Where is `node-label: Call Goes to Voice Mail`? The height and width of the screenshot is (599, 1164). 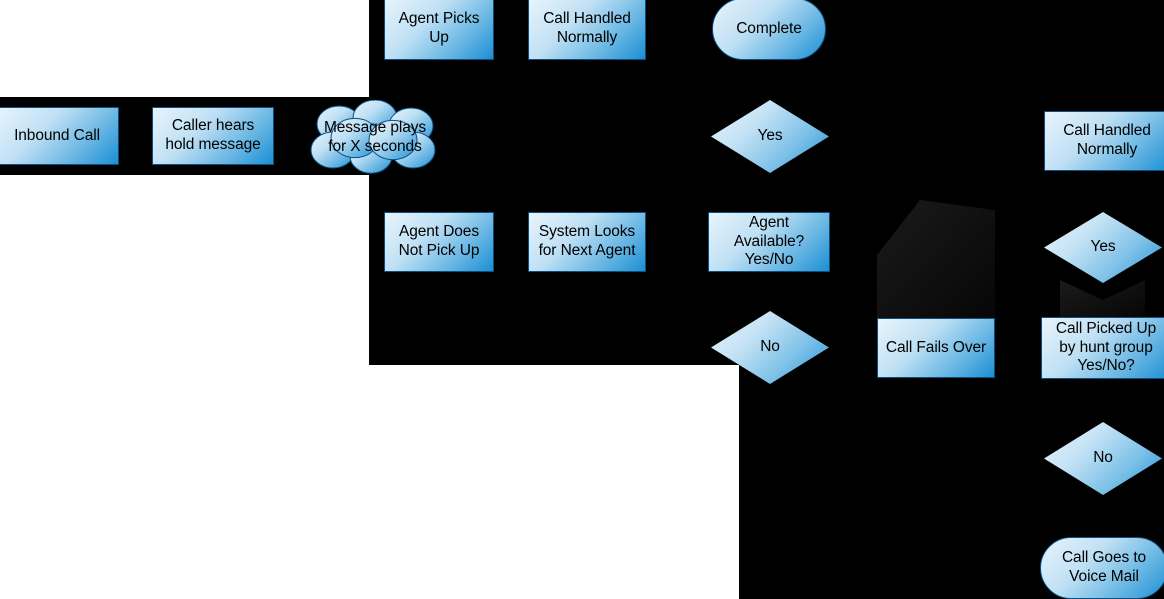 node-label: Call Goes to Voice Mail is located at coordinates (1104, 567).